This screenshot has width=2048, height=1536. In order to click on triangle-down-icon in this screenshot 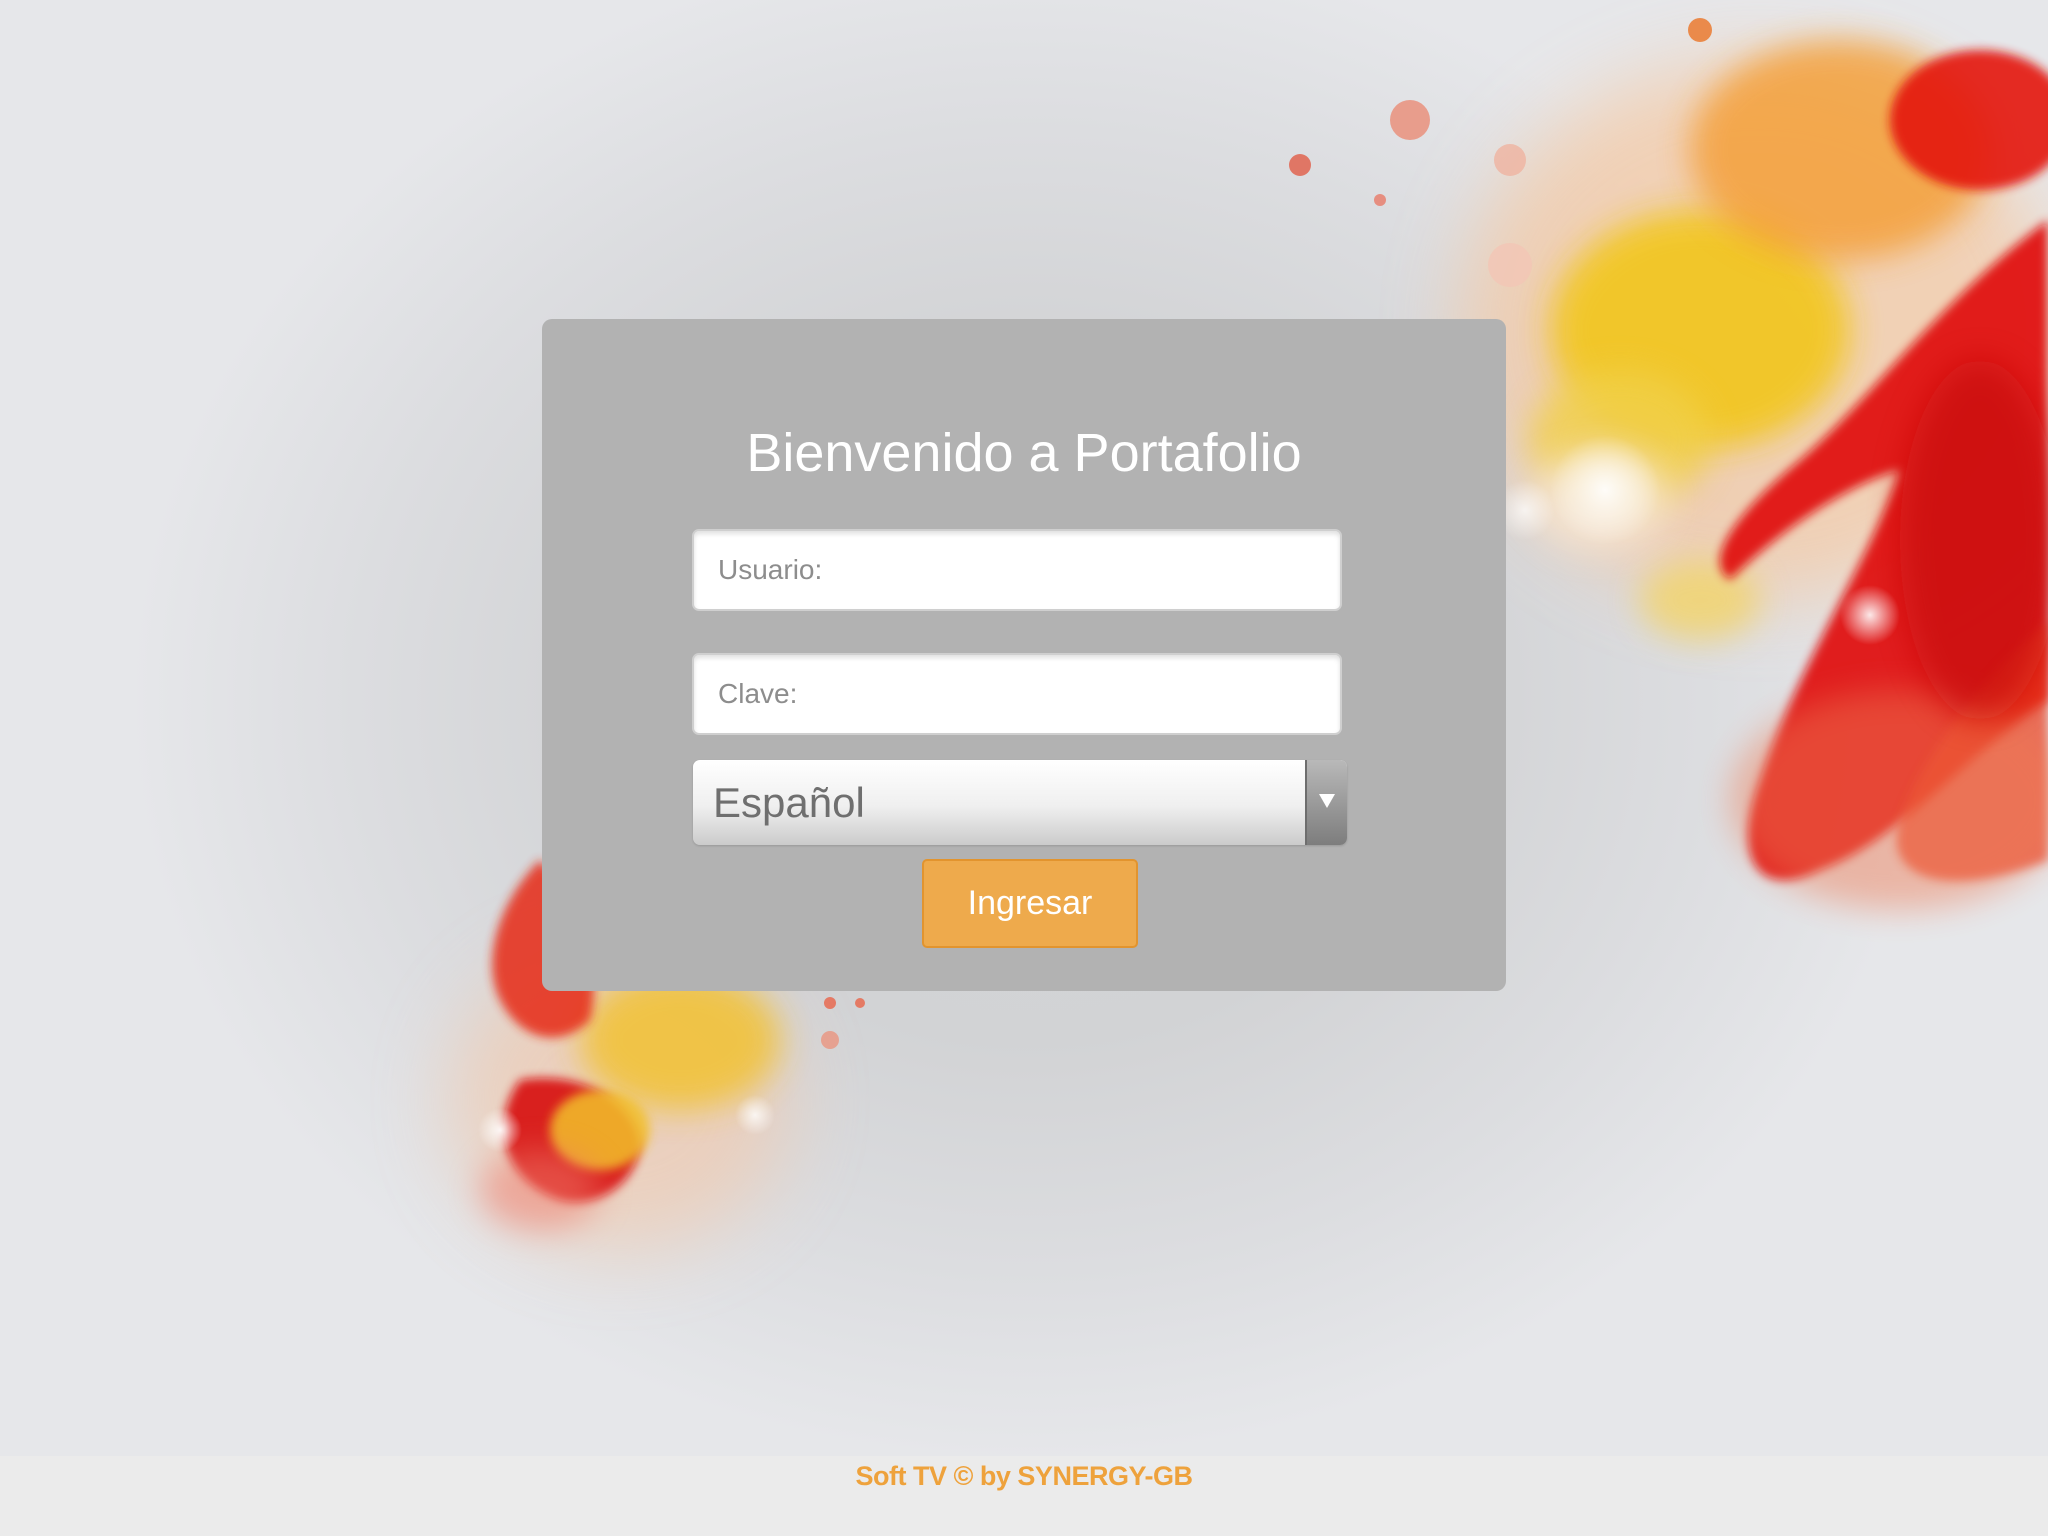, I will do `click(1327, 801)`.